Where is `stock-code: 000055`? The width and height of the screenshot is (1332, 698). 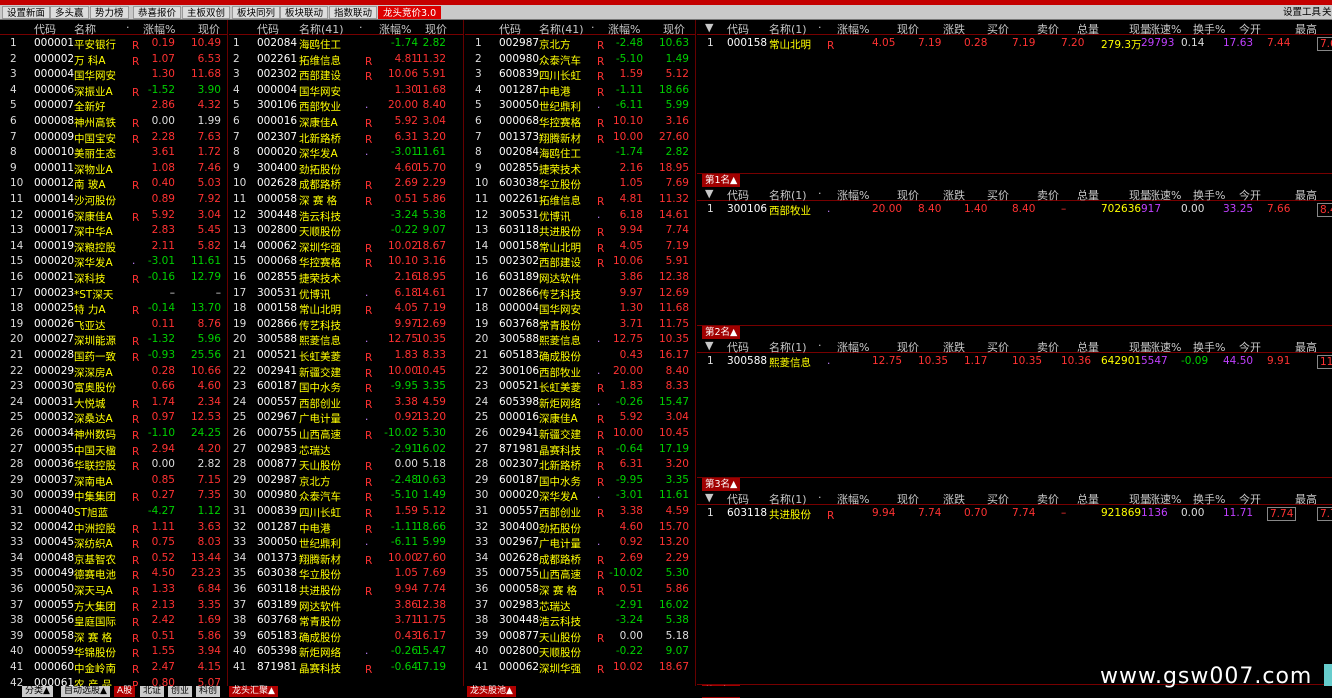 stock-code: 000055 is located at coordinates (54, 605).